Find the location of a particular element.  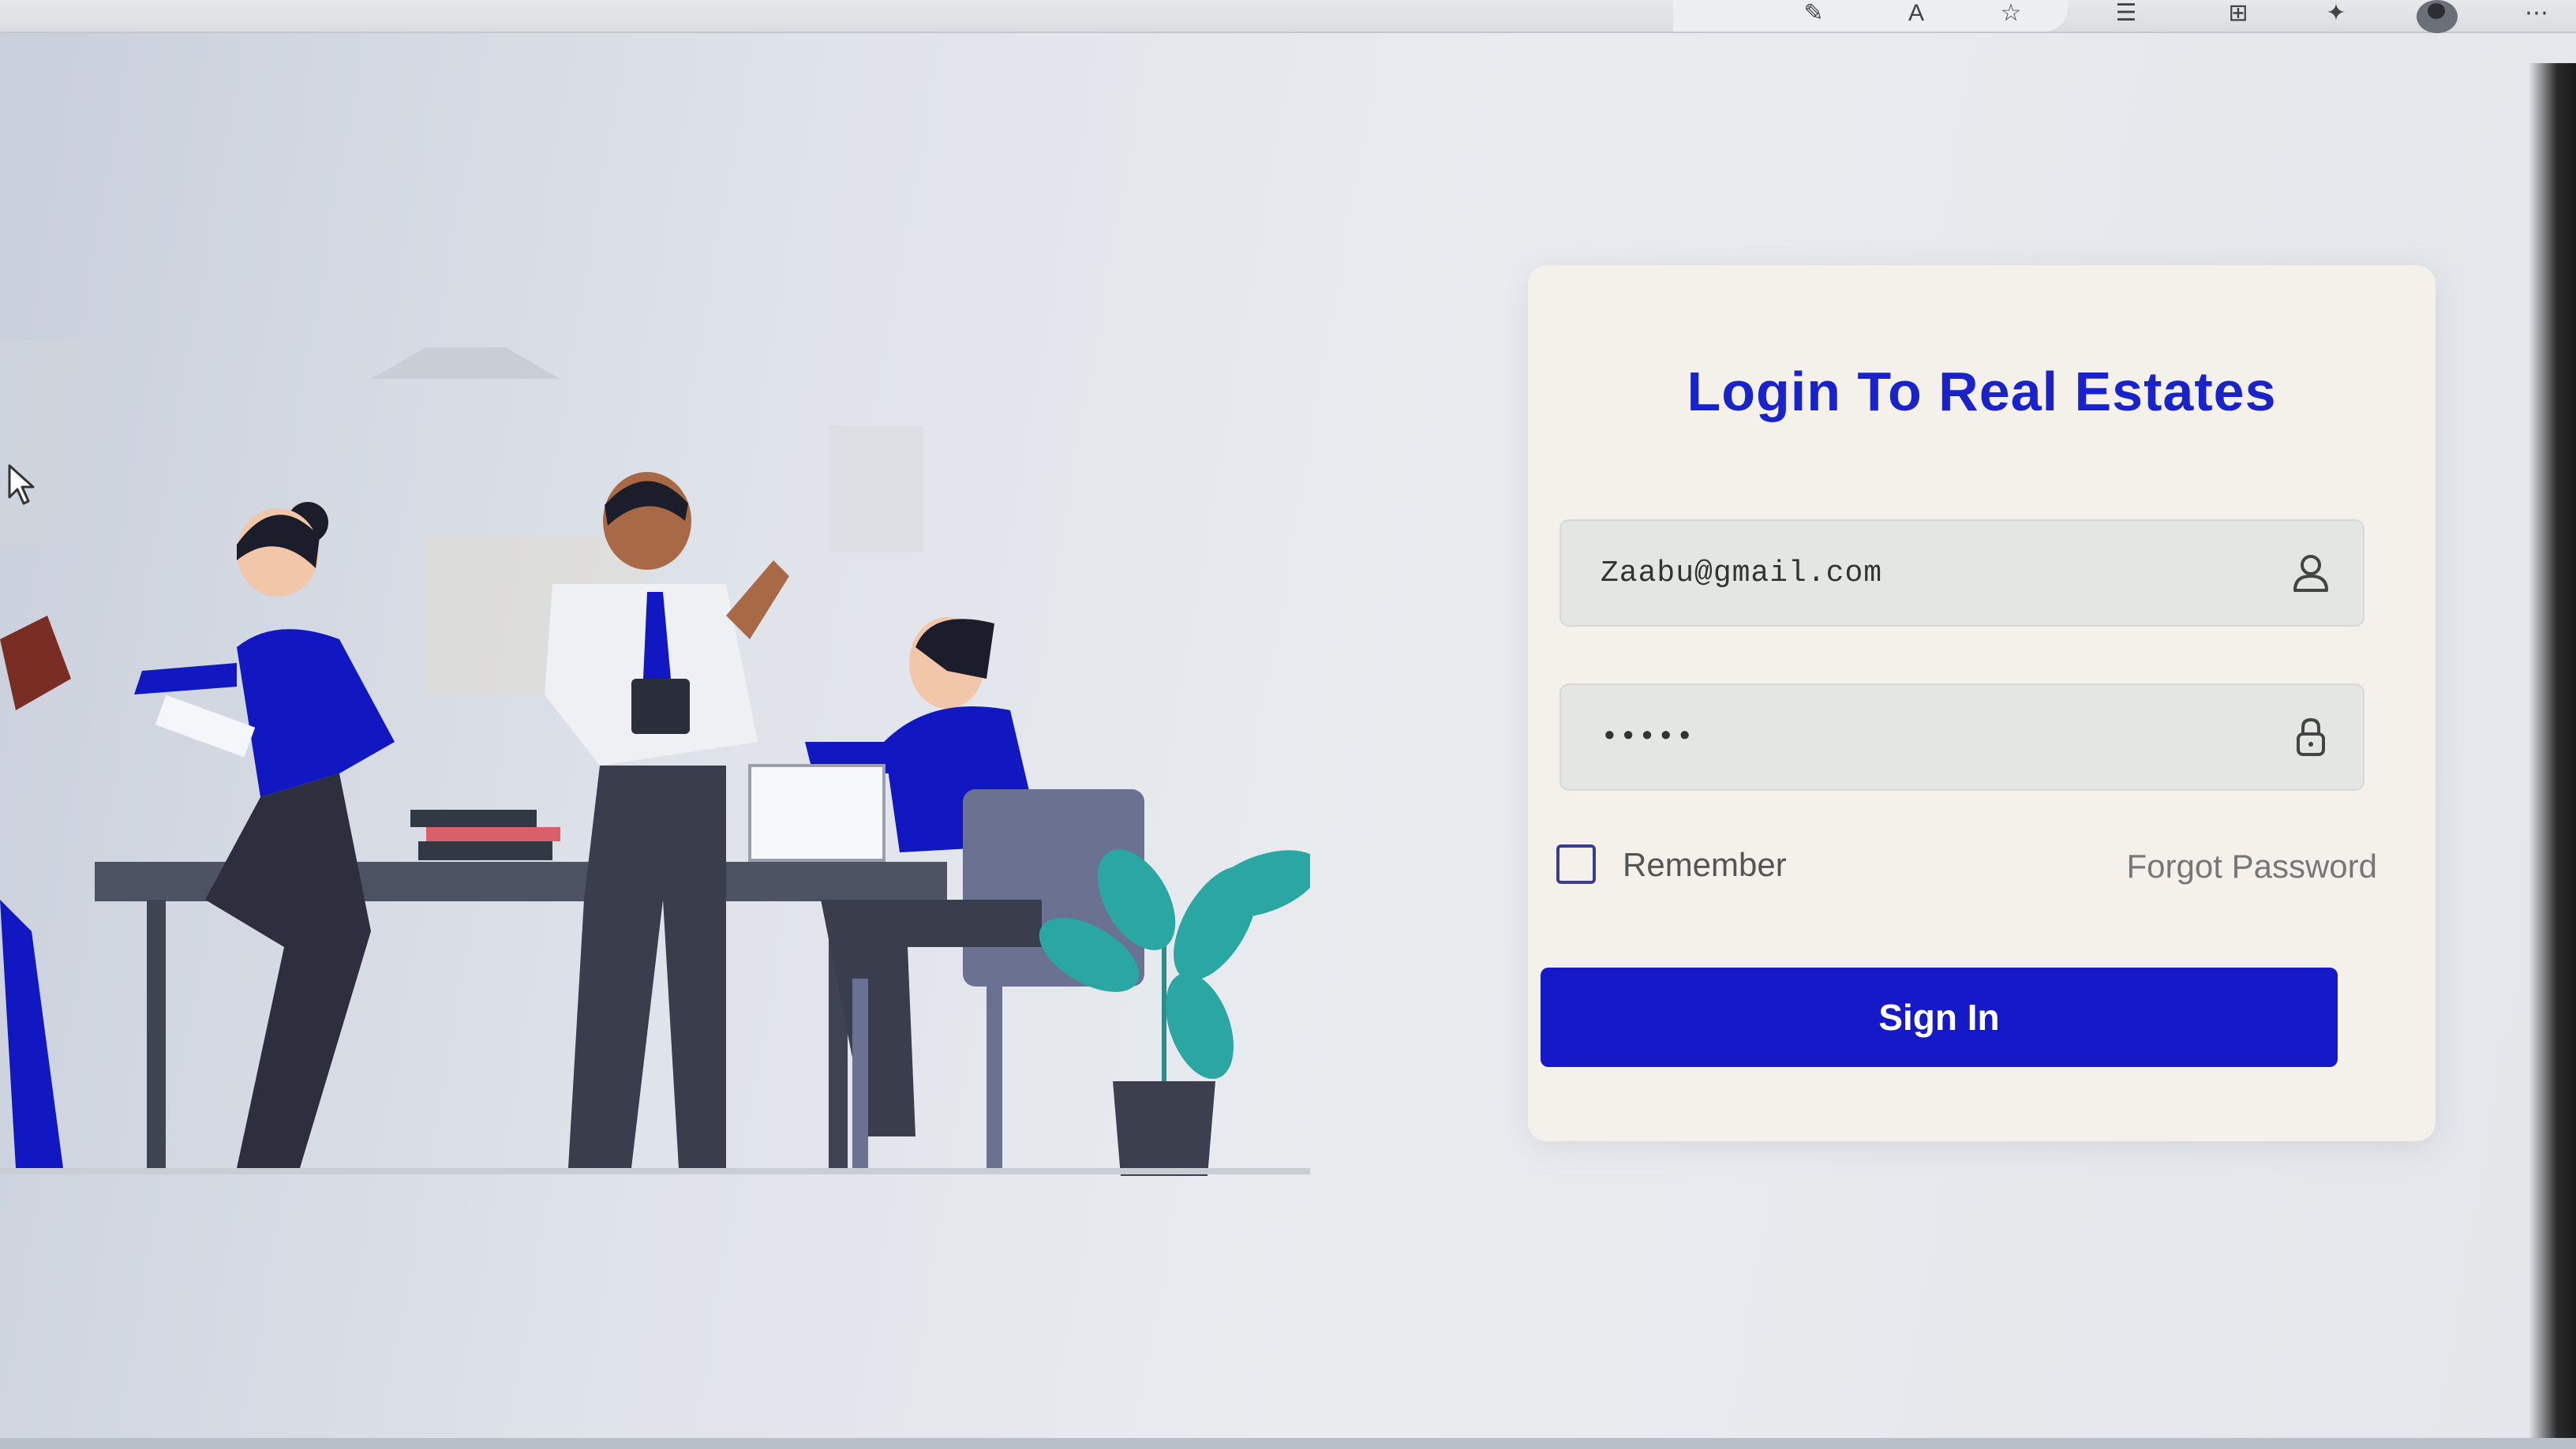

email-field is located at coordinates (1961, 573).